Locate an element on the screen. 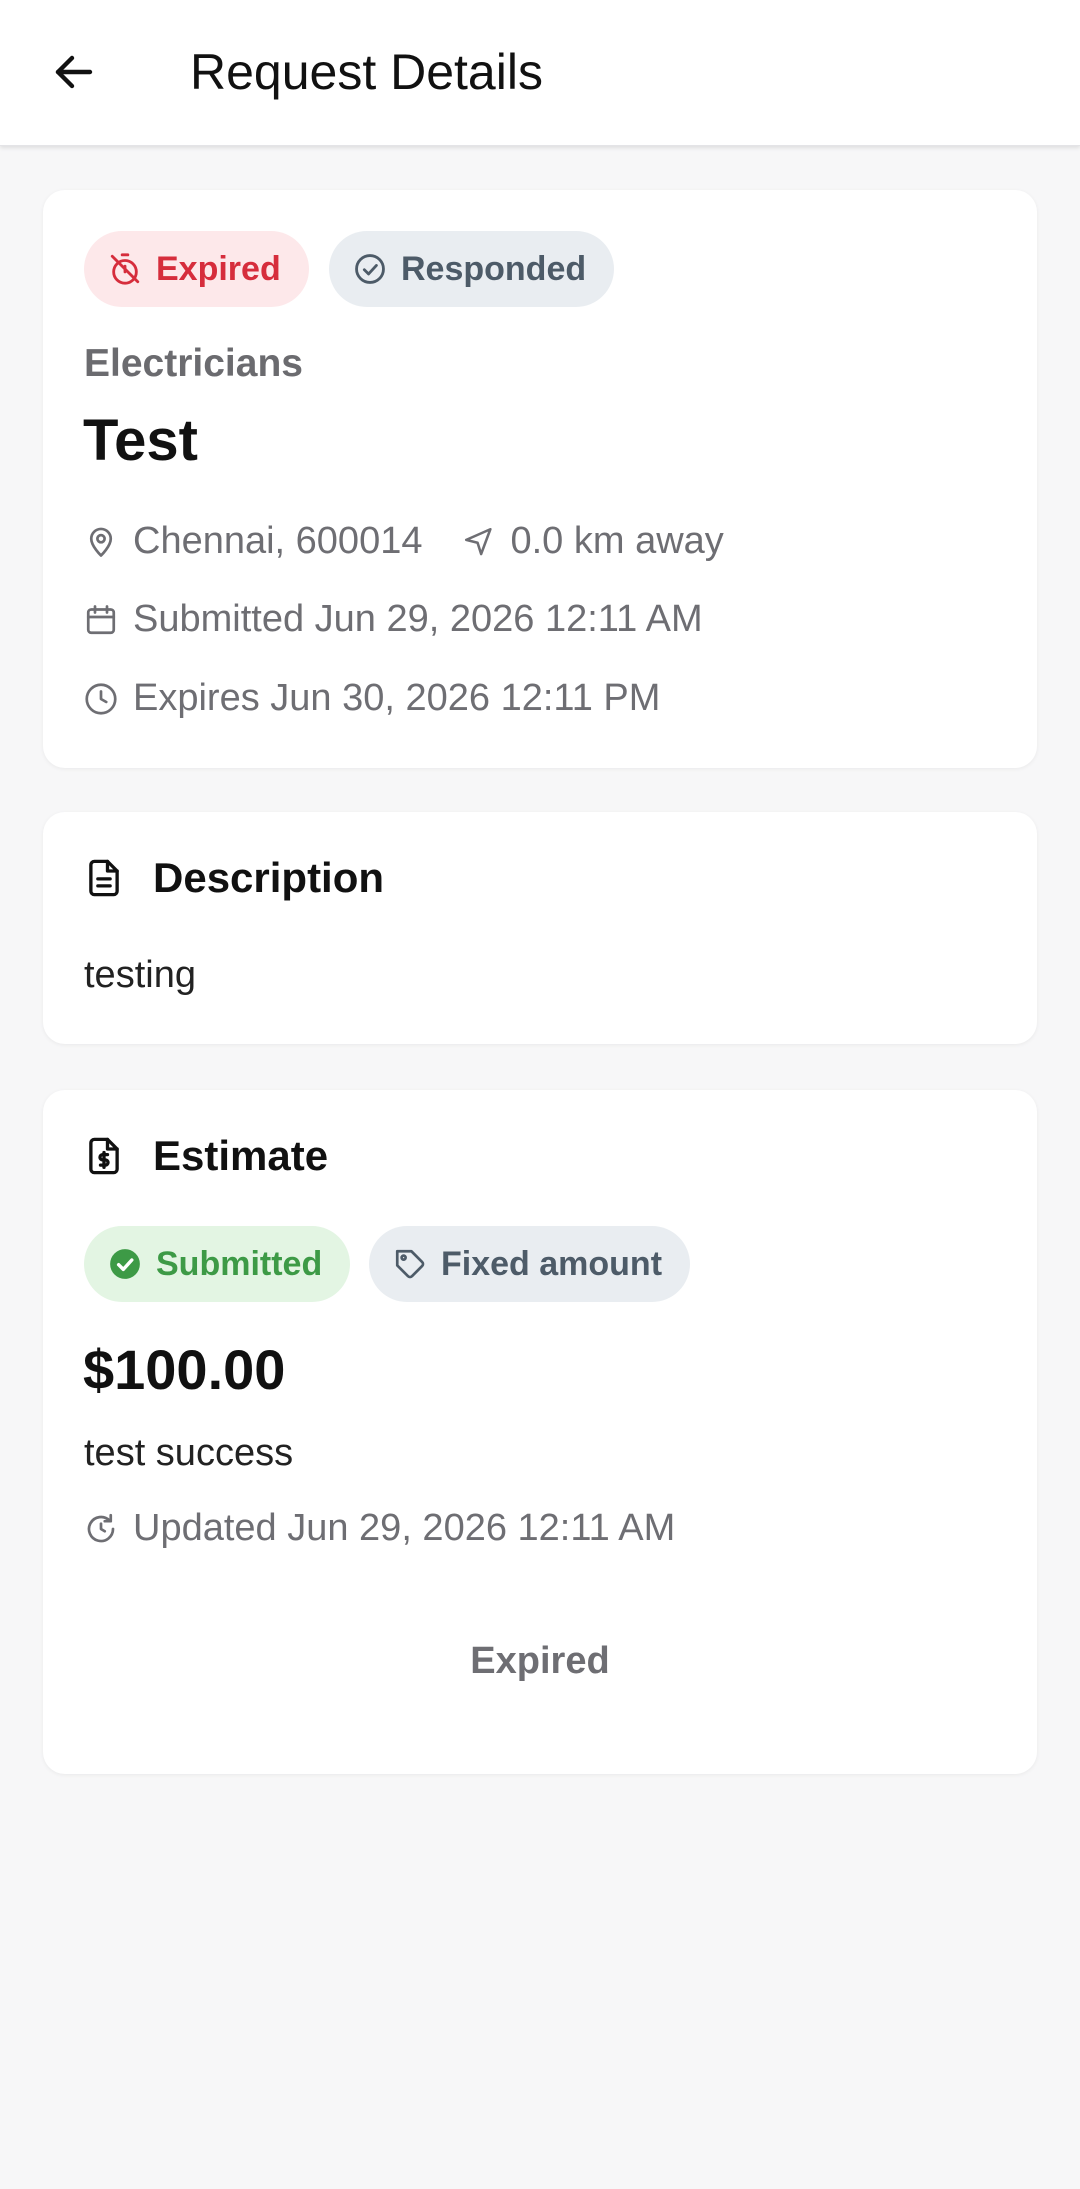 This screenshot has height=2189, width=1080. submitted-text: Submitted Jun 29, 2026 12:11 AM is located at coordinates (418, 619).